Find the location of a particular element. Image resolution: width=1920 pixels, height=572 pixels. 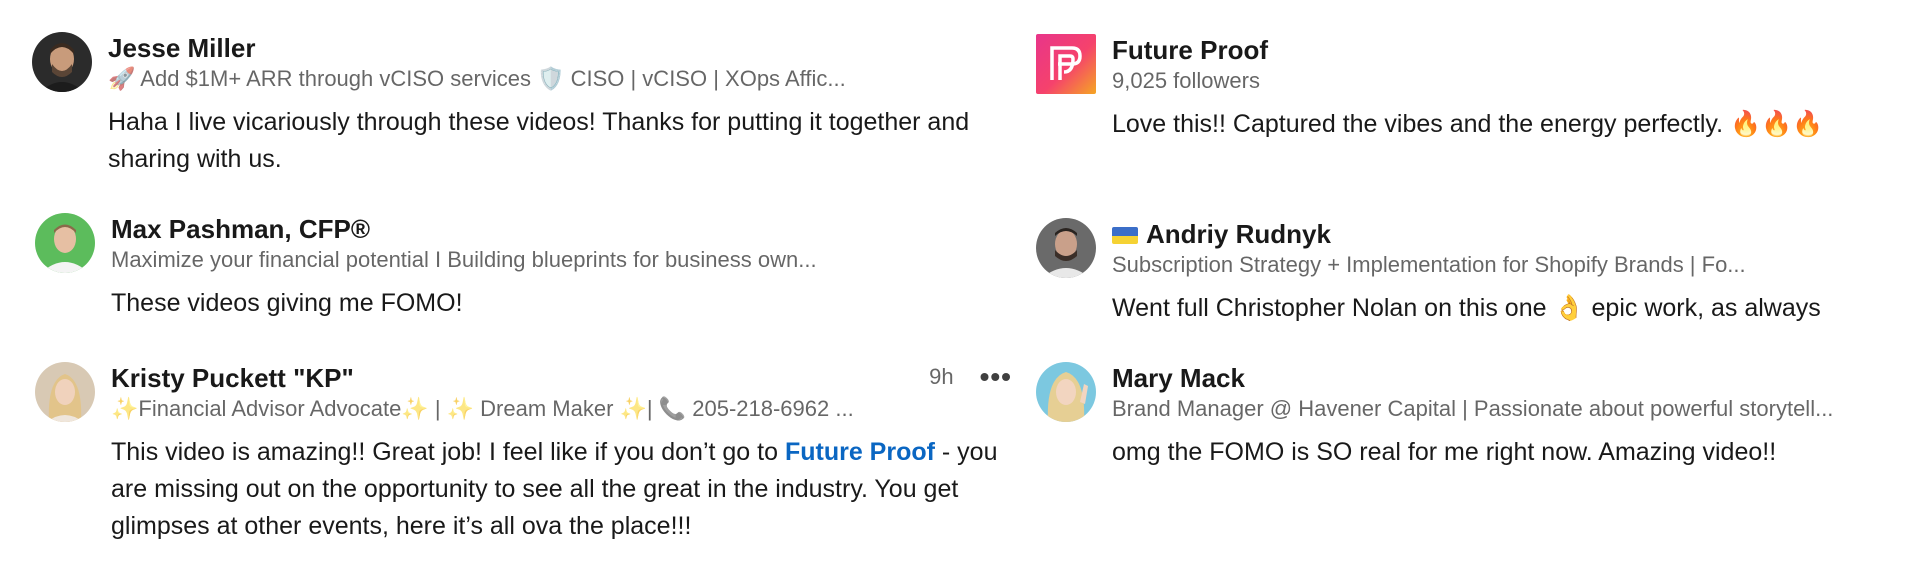

follower-count: 9,025 followers is located at coordinates (1186, 80).